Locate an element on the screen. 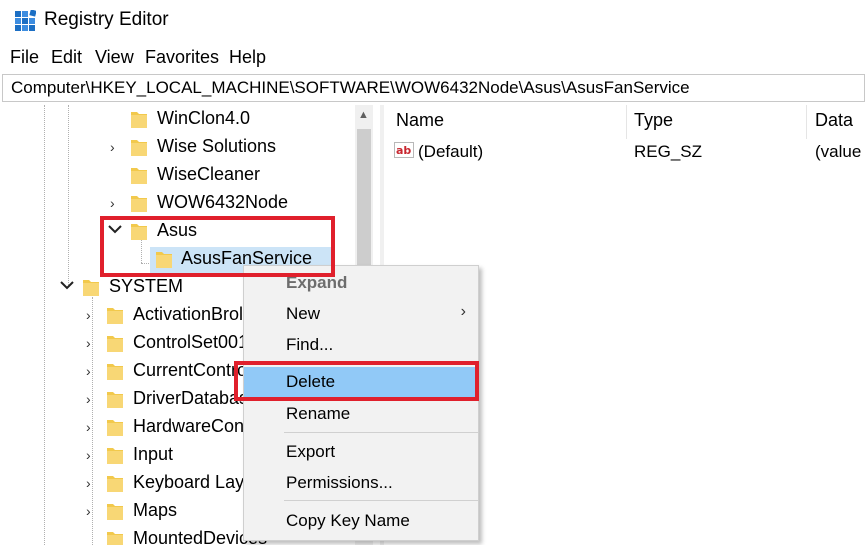 Image resolution: width=867 pixels, height=545 pixels. title-bar: Registry Editor is located at coordinates (433, 22).